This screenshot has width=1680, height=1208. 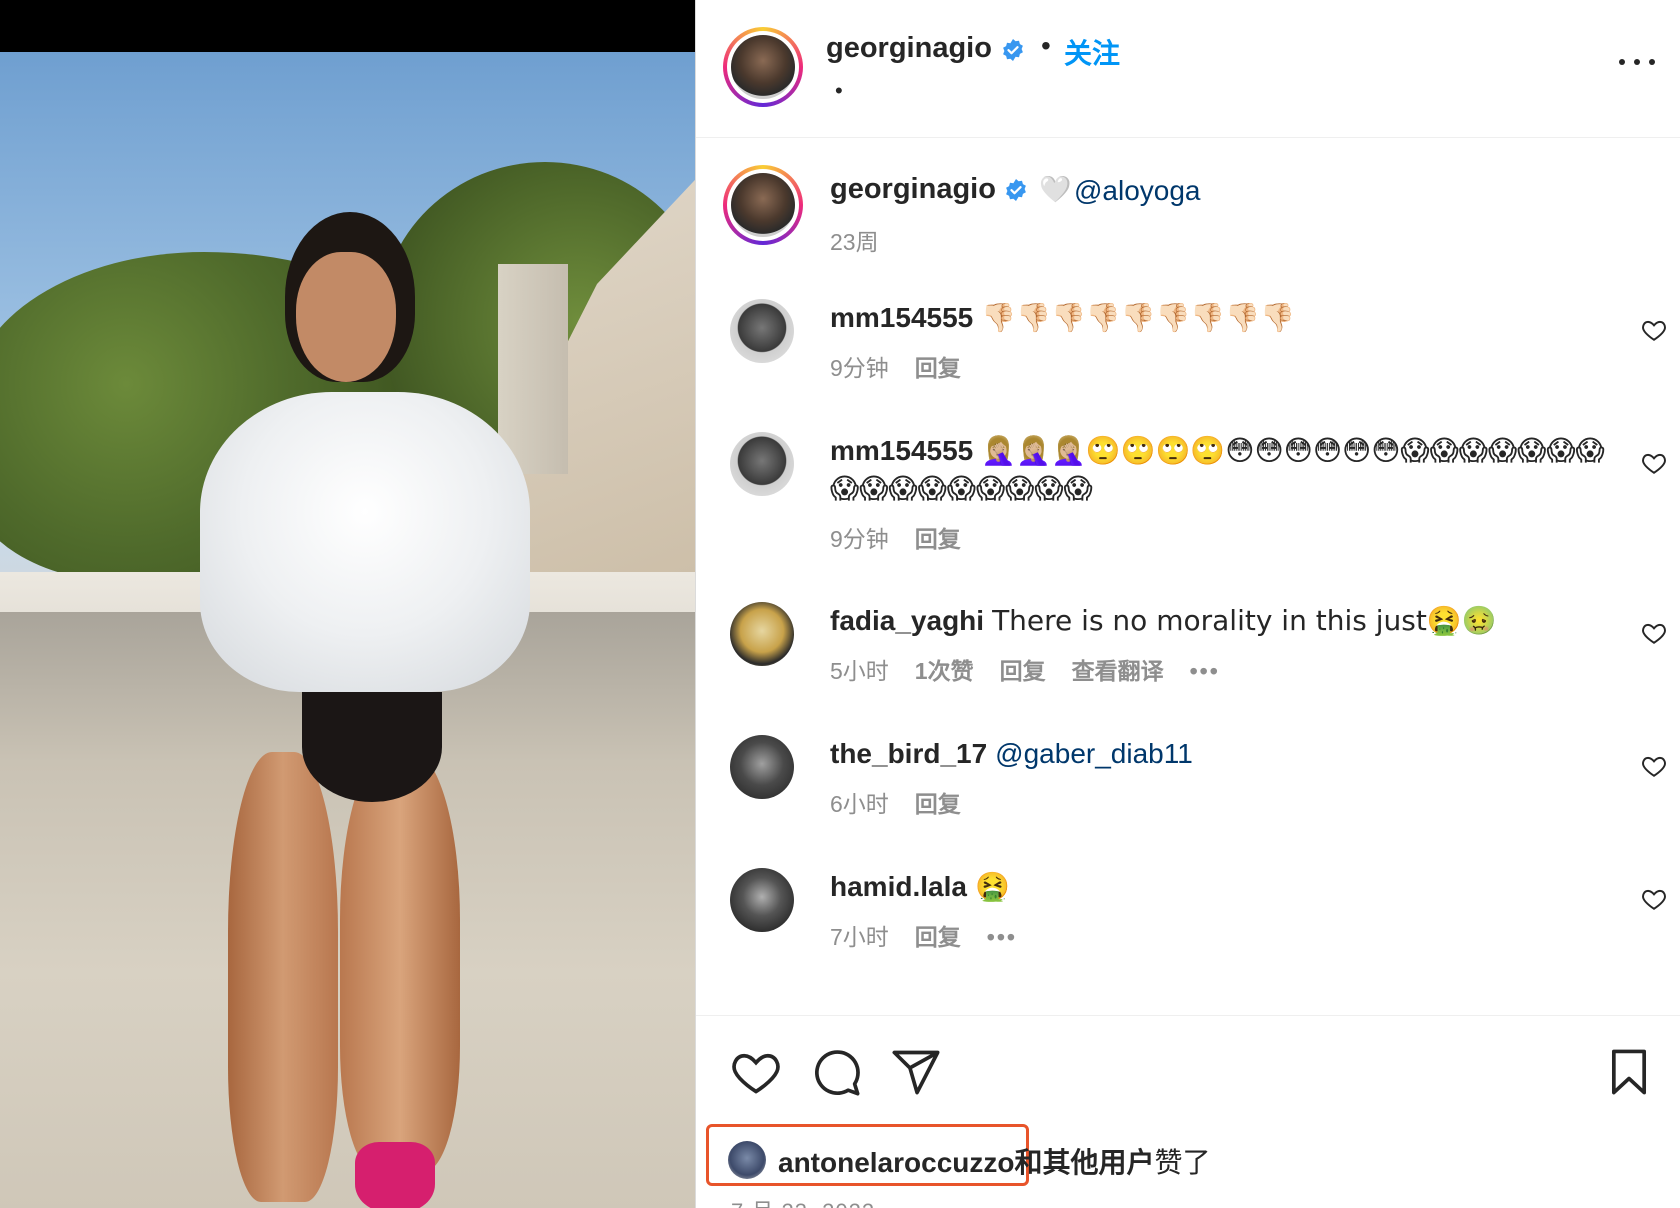 I want to click on liker-username: antonelaroccuzzo, so click(x=896, y=1162).